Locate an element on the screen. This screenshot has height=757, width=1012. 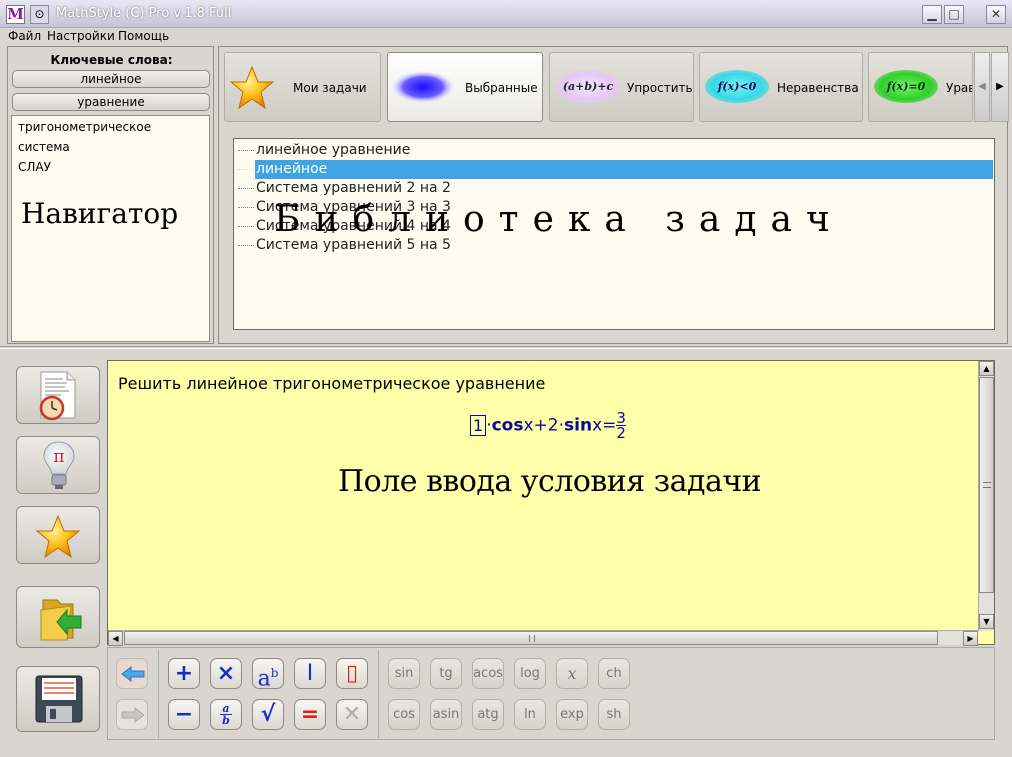
splitter is located at coordinates (506, 347).